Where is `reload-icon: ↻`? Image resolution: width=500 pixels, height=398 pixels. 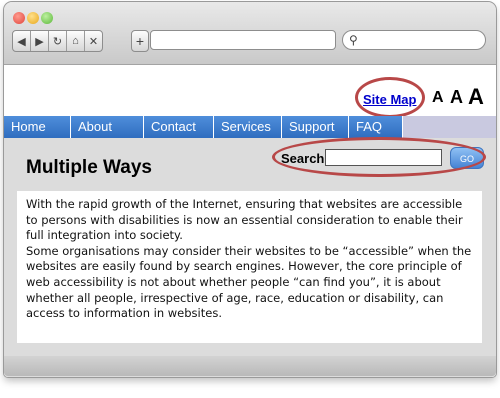
reload-icon: ↻ is located at coordinates (58, 41).